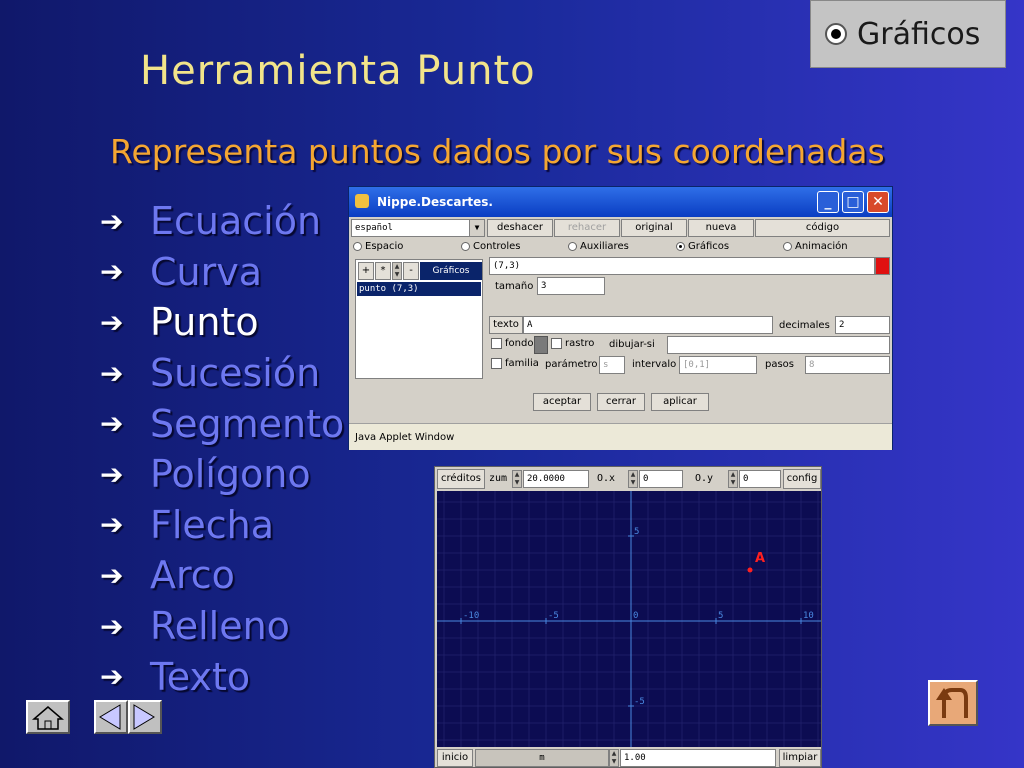 This screenshot has height=768, width=1024. Describe the element at coordinates (822, 228) in the screenshot. I see `code-button: código` at that location.